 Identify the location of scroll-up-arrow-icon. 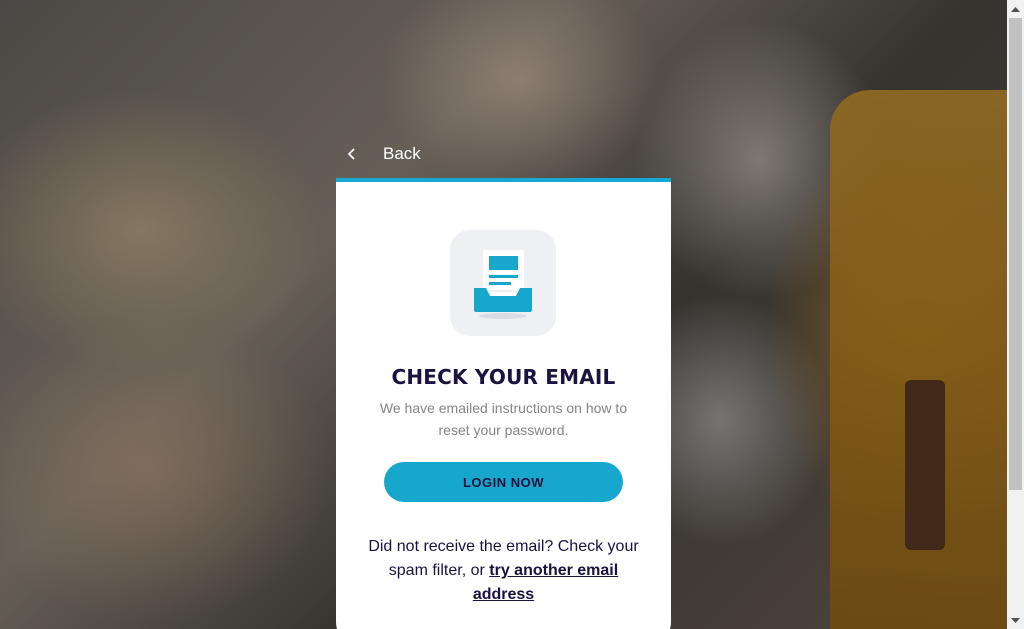
(1015, 8).